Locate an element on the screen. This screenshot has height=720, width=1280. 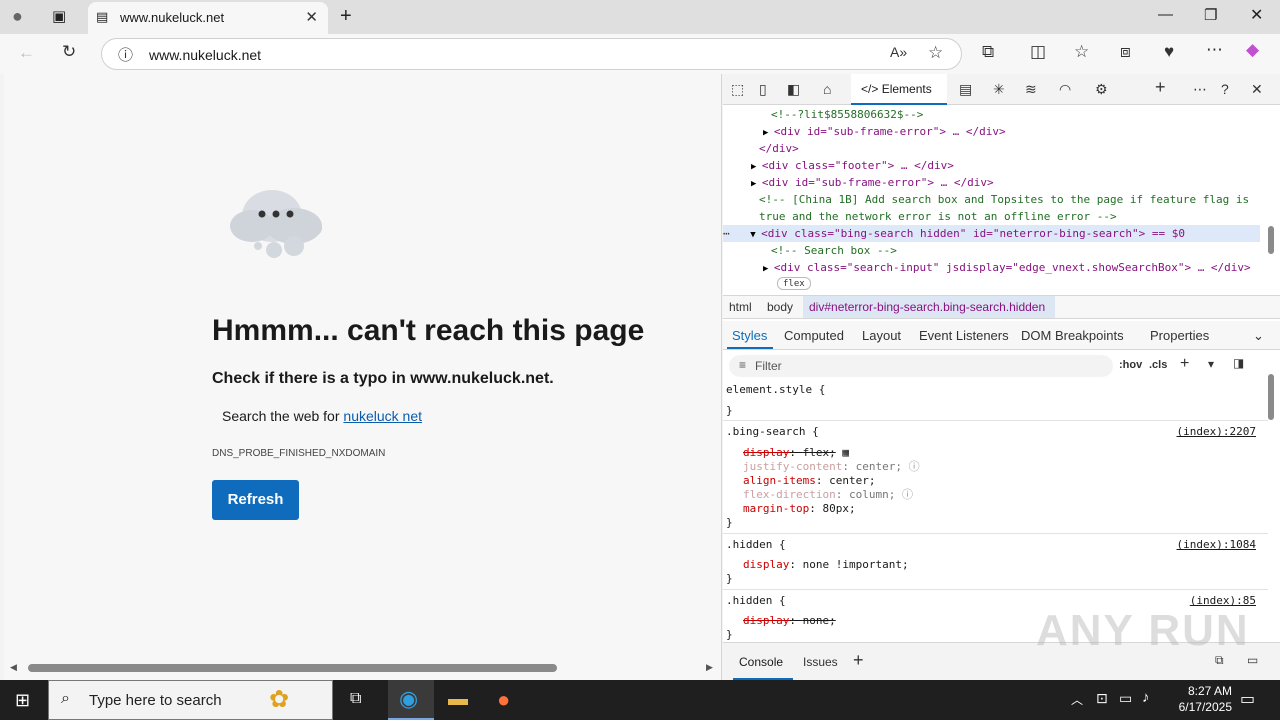
horizontal-scrollbar: ◀ ▶ is located at coordinates (363, 668).